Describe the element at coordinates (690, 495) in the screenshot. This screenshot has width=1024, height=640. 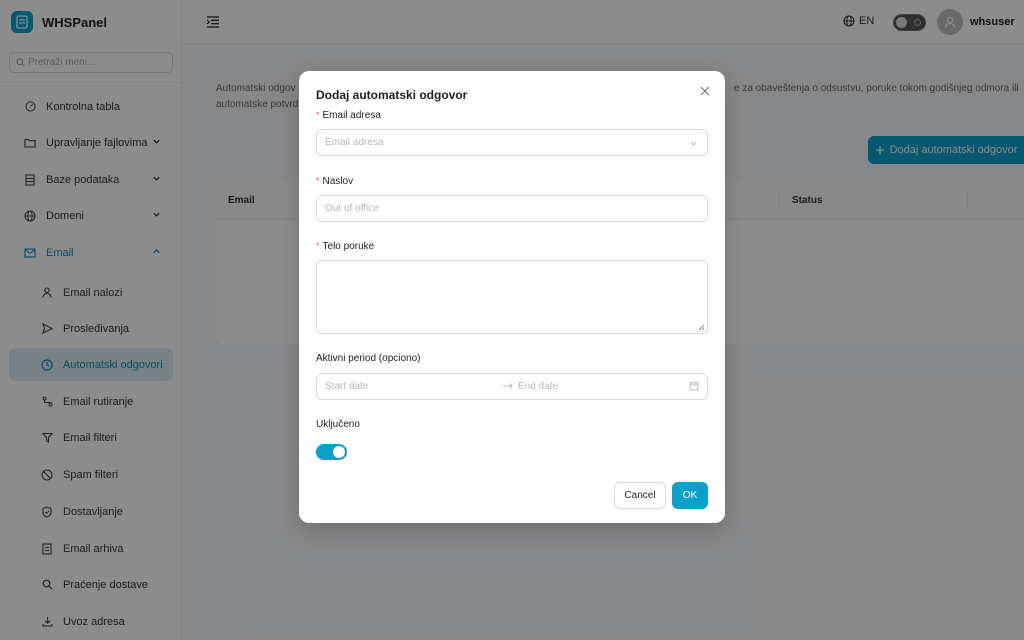
I see `ok-button: OK` at that location.